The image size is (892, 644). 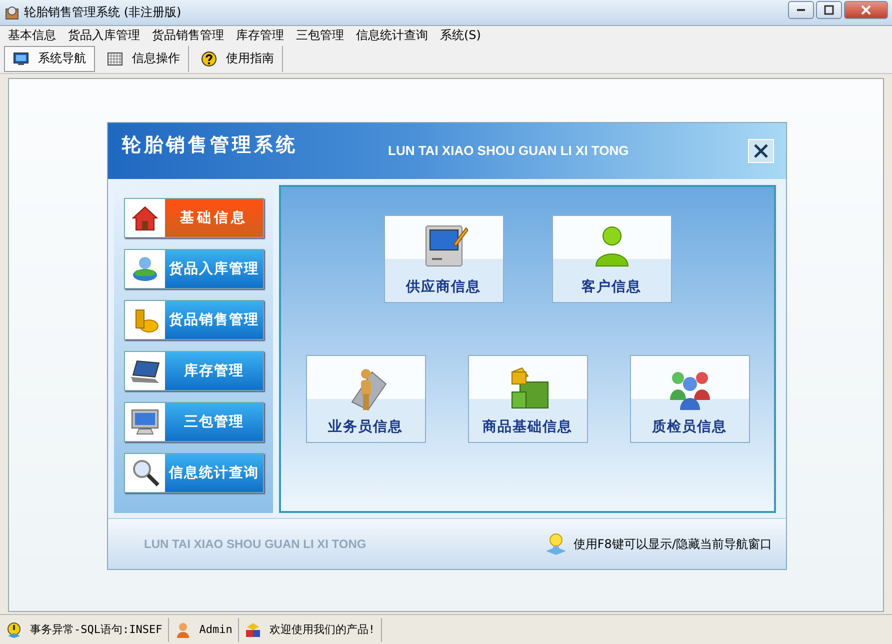 I want to click on app-icon, so click(x=12, y=12).